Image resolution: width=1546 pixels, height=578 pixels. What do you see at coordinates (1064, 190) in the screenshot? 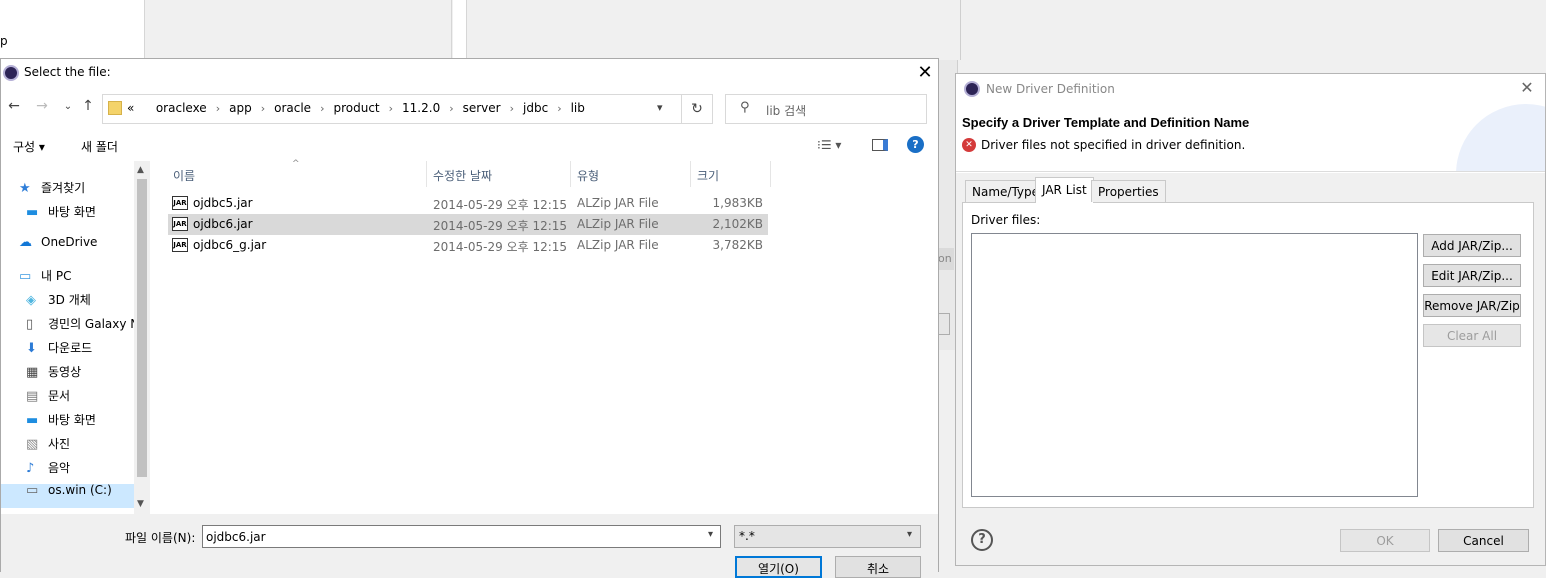
I see `tab-jar-list: JAR List` at bounding box center [1064, 190].